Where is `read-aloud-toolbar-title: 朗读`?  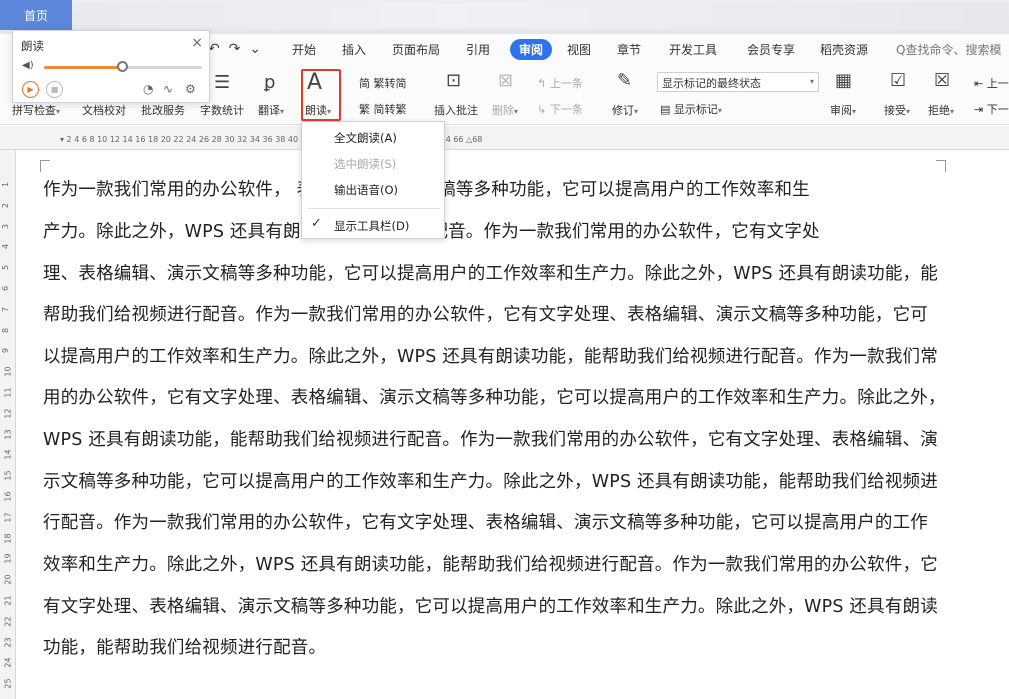
read-aloud-toolbar-title: 朗读 is located at coordinates (32, 46).